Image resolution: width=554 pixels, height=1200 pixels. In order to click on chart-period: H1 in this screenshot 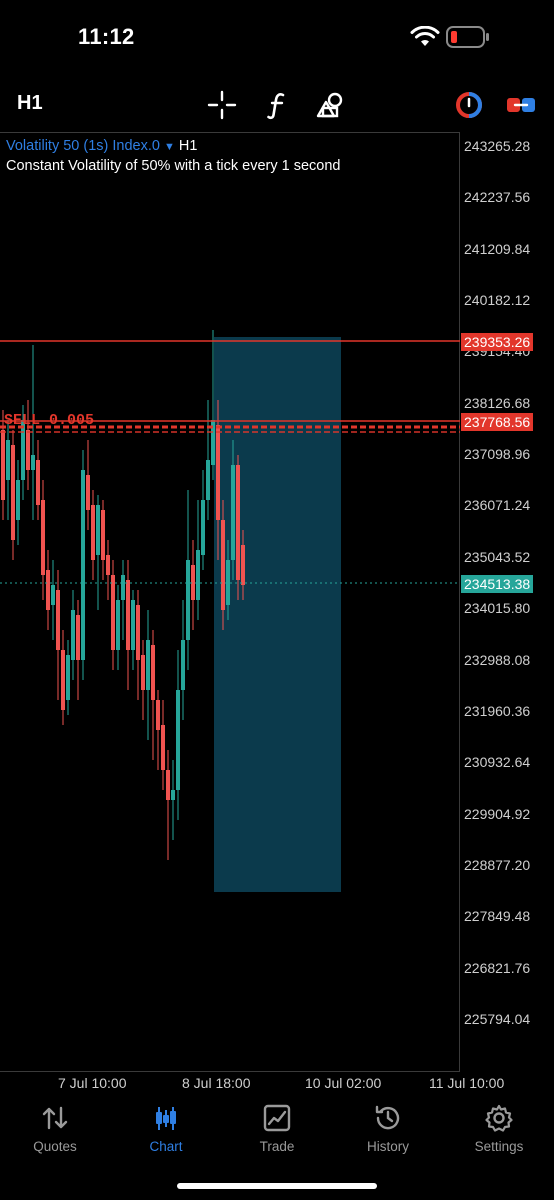, I will do `click(188, 146)`.